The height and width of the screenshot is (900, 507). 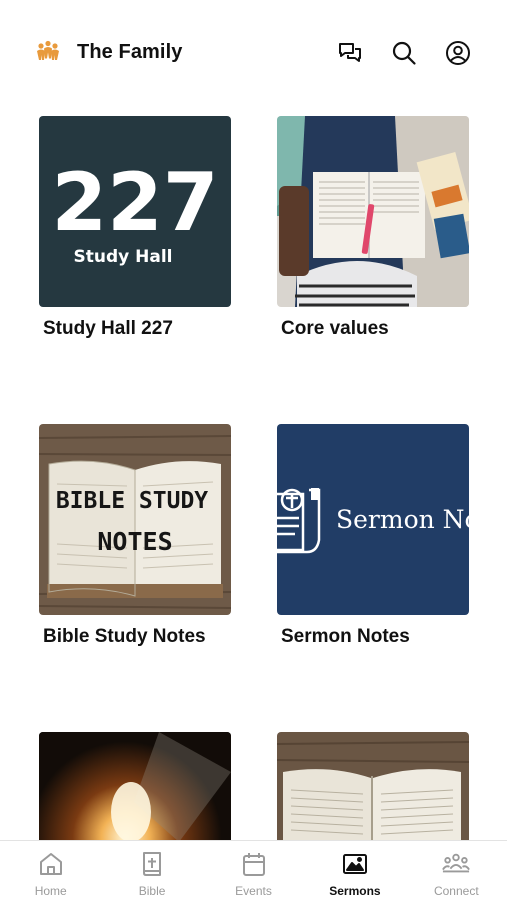 I want to click on sermon-card: Sermon No Sermon Notes, so click(x=373, y=536).